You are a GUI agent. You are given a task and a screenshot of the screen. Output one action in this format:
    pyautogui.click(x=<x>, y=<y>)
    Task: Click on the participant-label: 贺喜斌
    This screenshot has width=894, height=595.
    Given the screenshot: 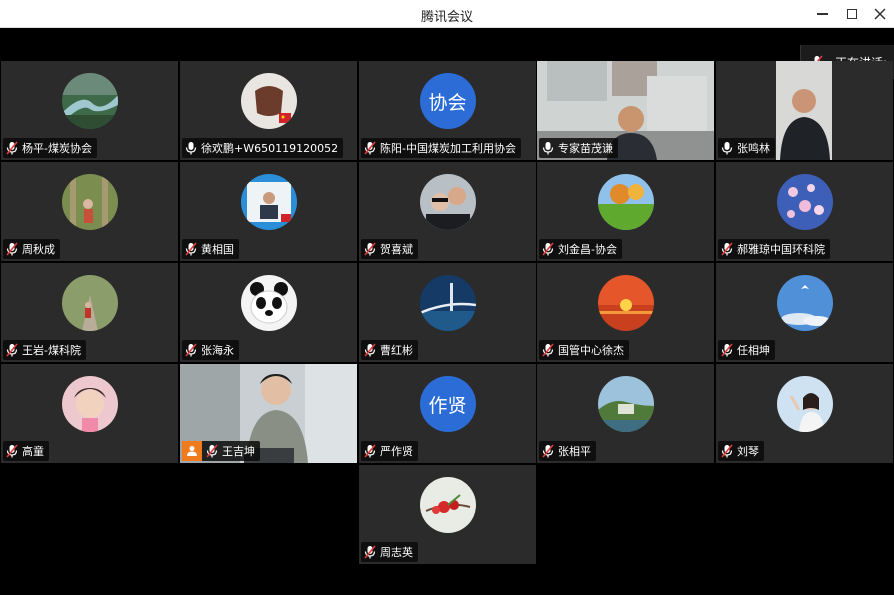 What is the action you would take?
    pyautogui.click(x=389, y=249)
    